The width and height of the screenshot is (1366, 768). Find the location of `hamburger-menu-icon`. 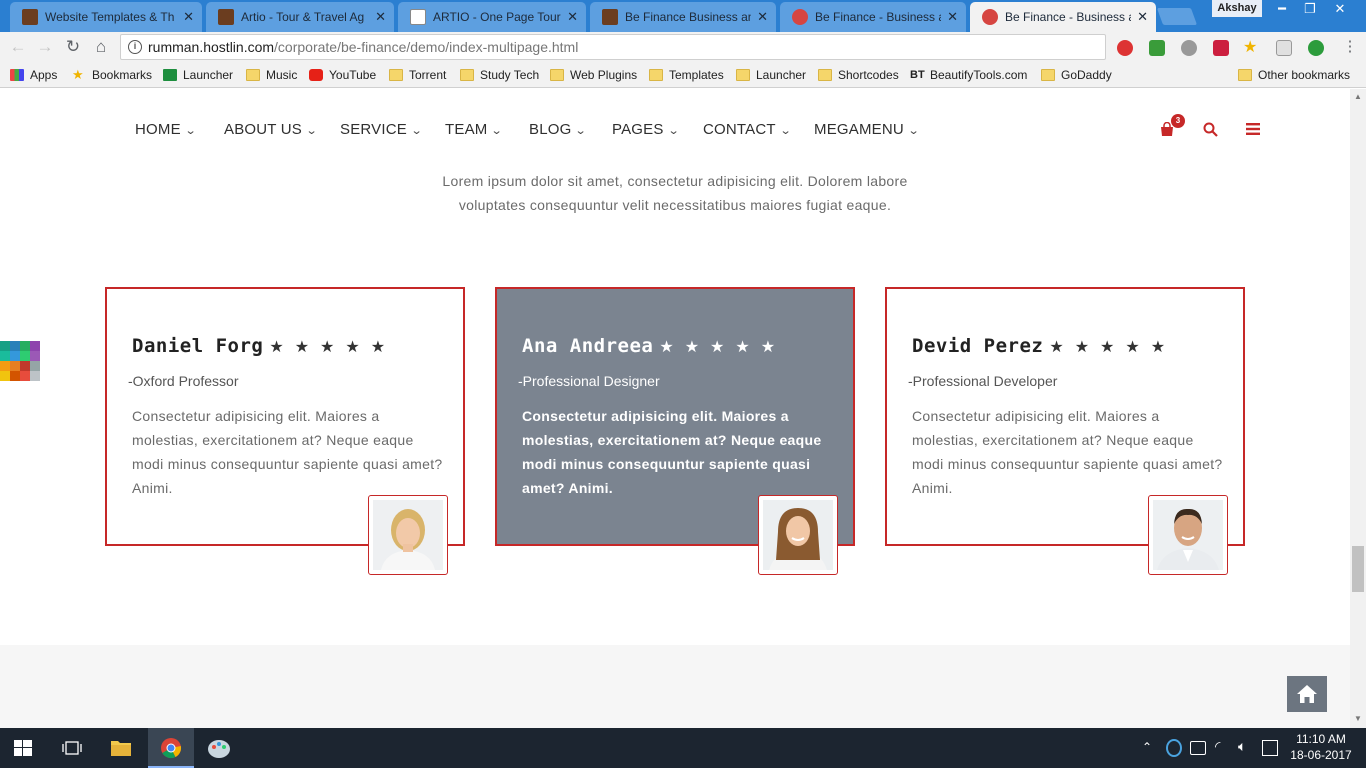

hamburger-menu-icon is located at coordinates (1253, 129).